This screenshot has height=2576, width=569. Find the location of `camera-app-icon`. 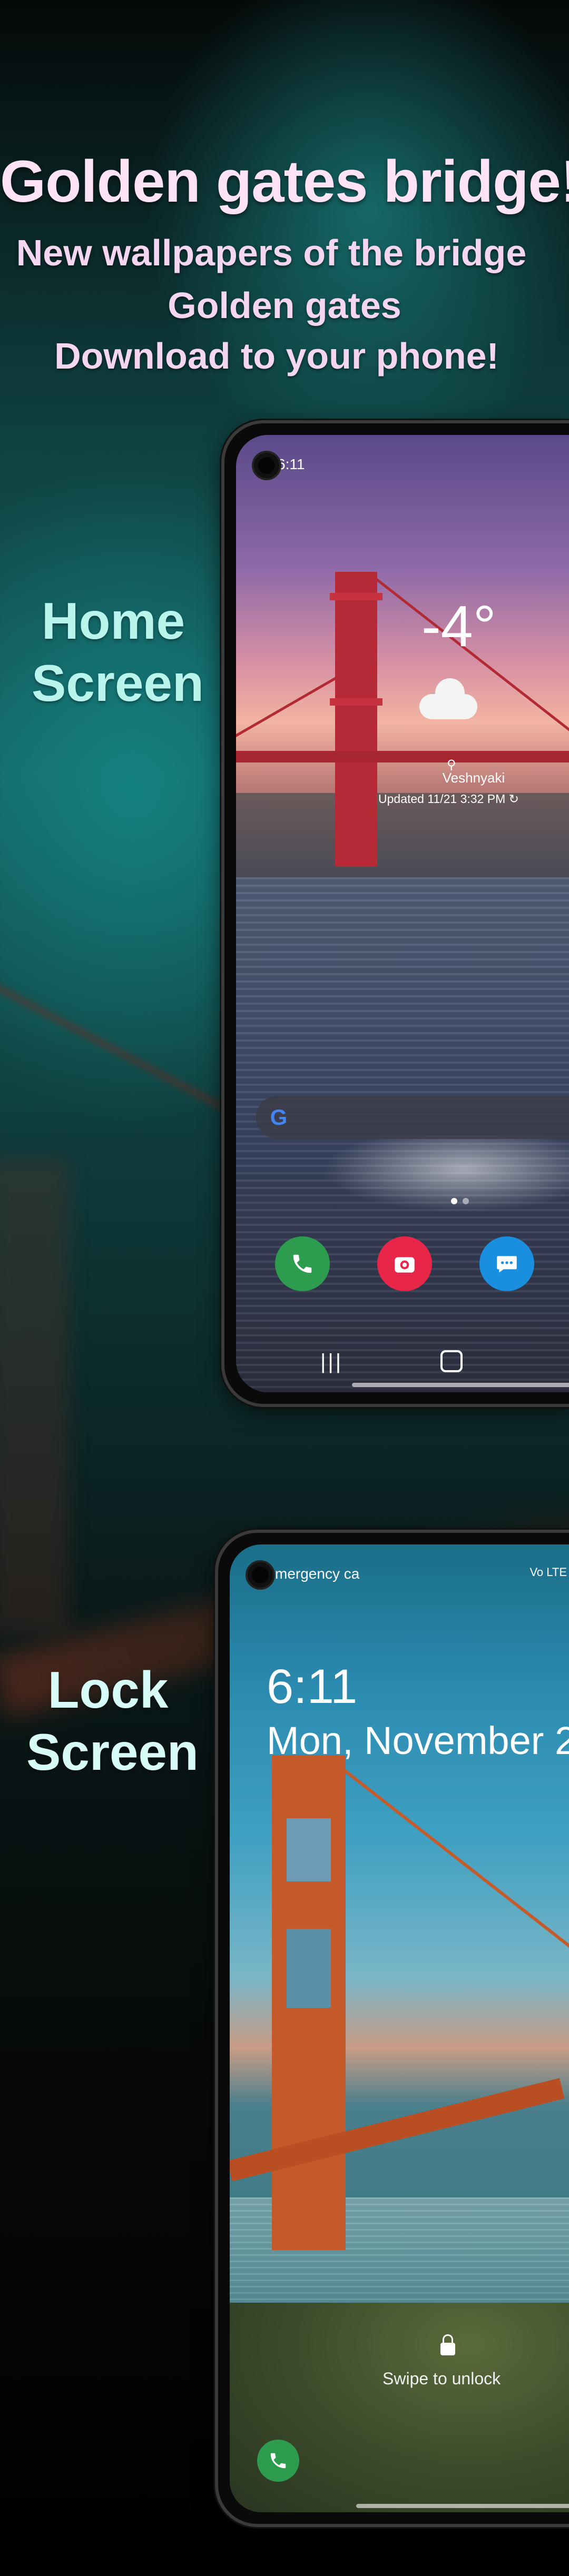

camera-app-icon is located at coordinates (405, 1263).